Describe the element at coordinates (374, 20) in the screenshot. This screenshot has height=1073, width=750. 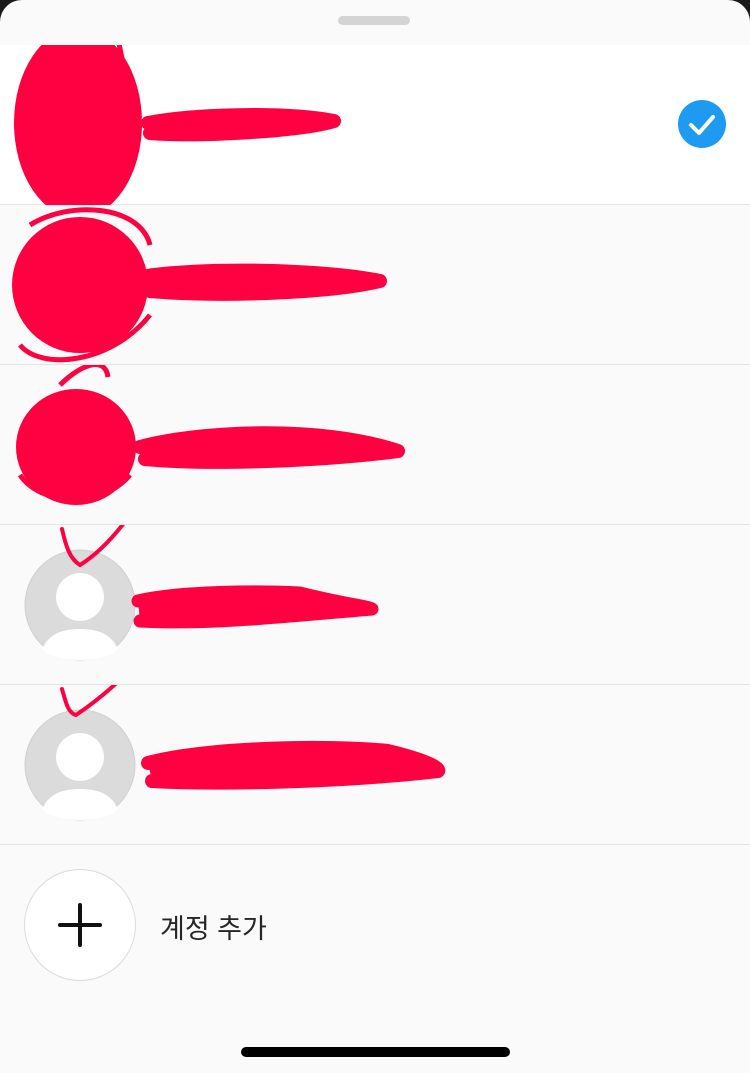
I see `sheet-grabber` at that location.